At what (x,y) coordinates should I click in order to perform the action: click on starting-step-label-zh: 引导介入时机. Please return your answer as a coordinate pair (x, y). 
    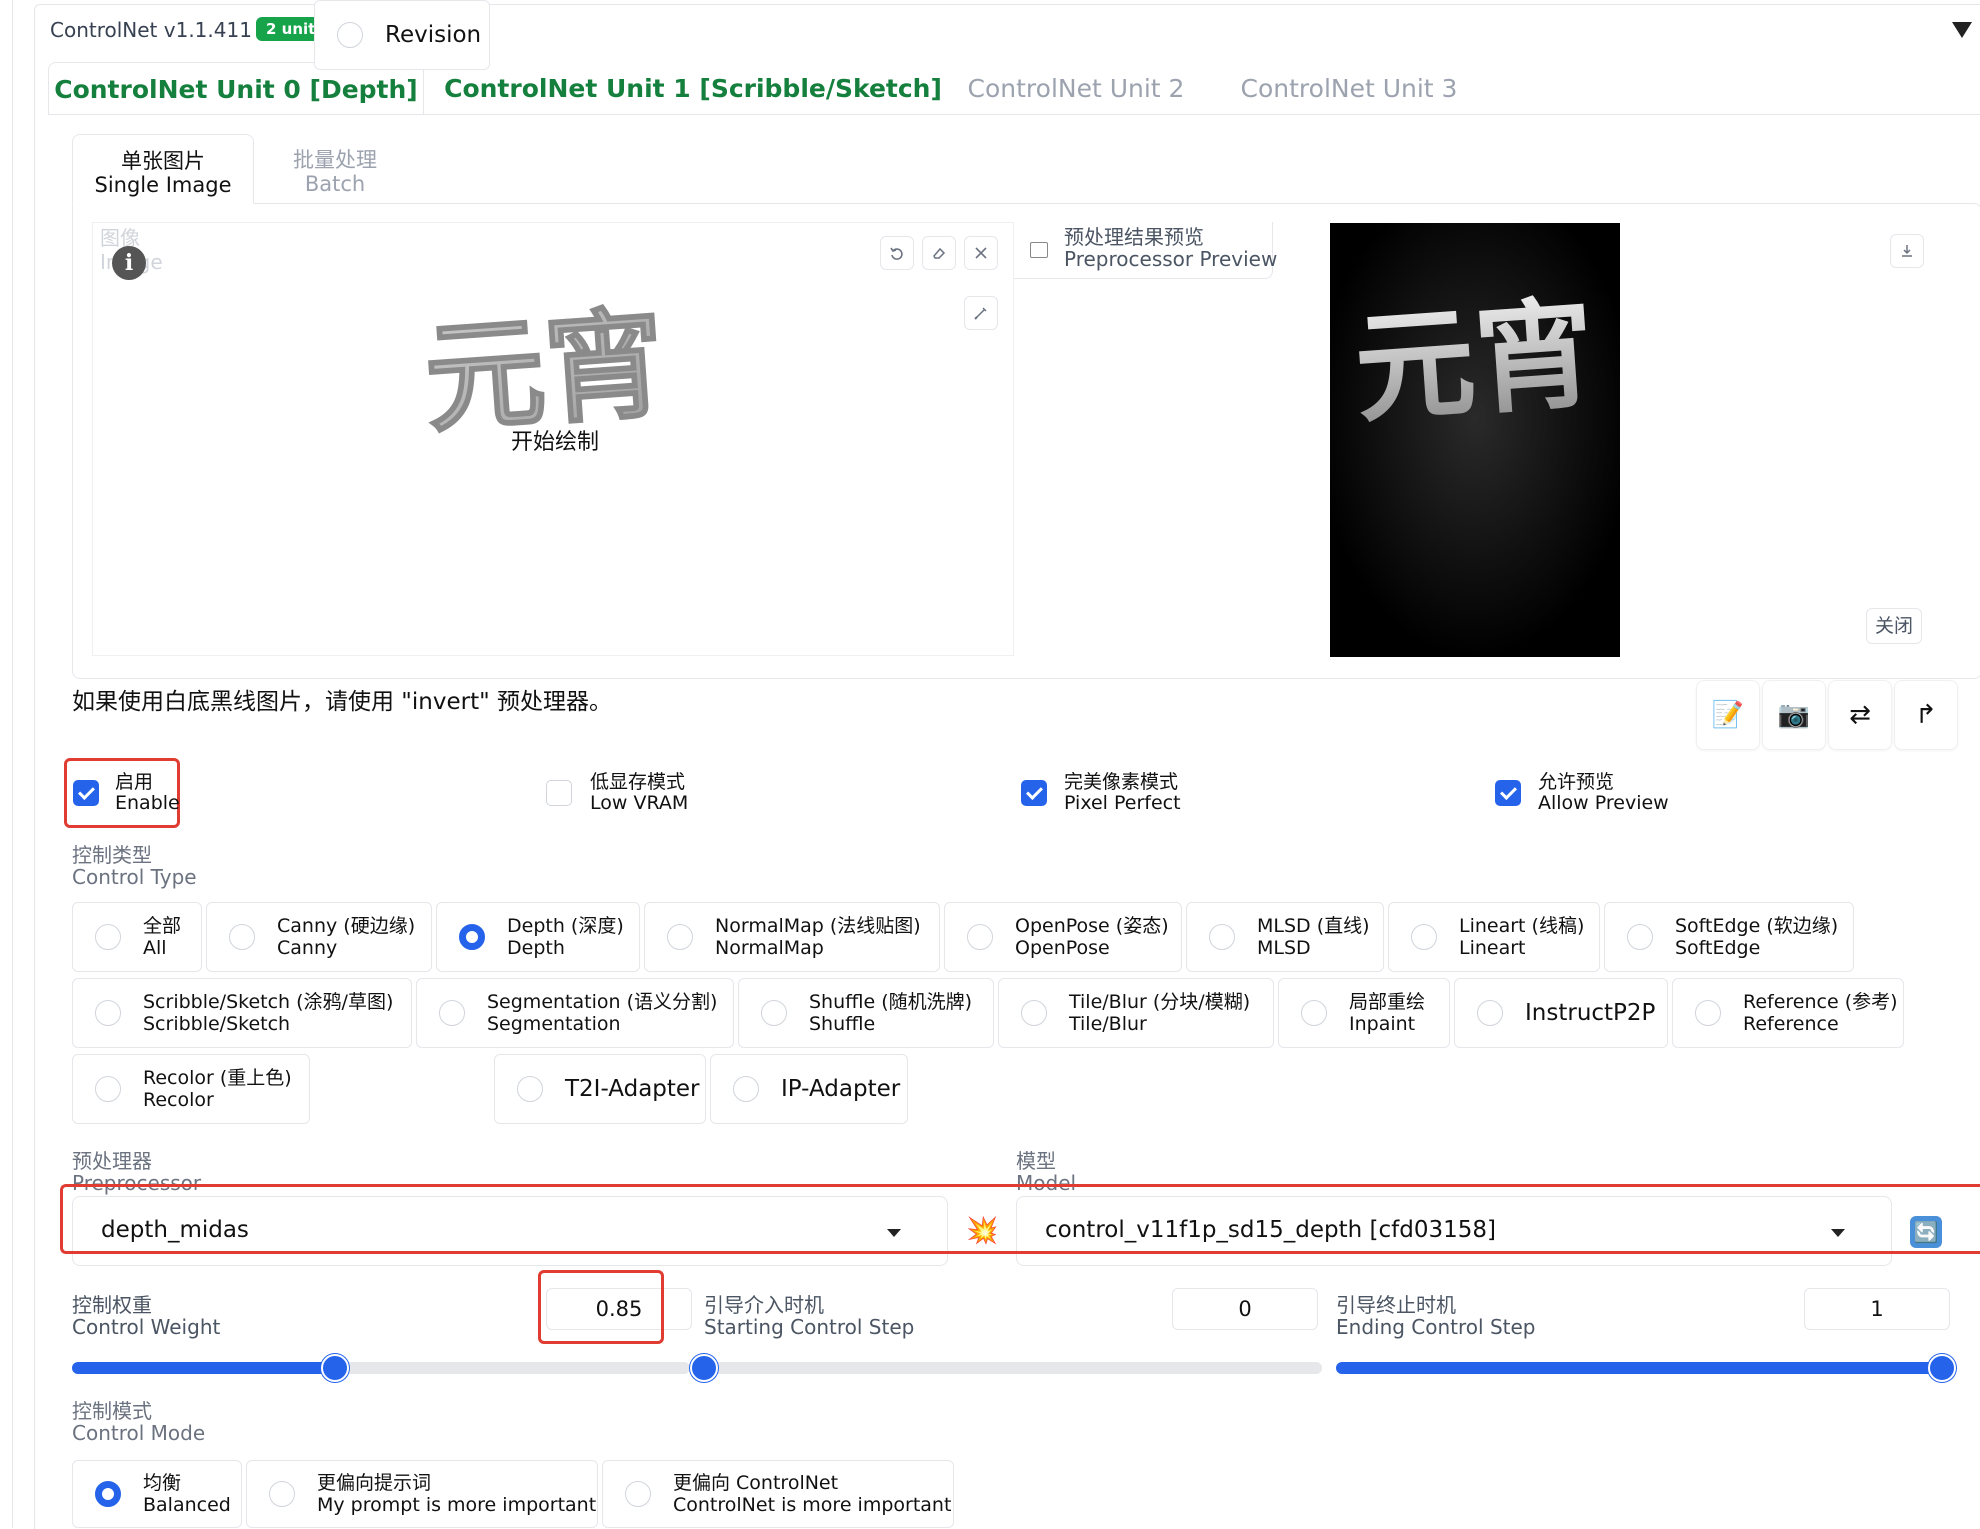
    Looking at the image, I should click on (764, 1305).